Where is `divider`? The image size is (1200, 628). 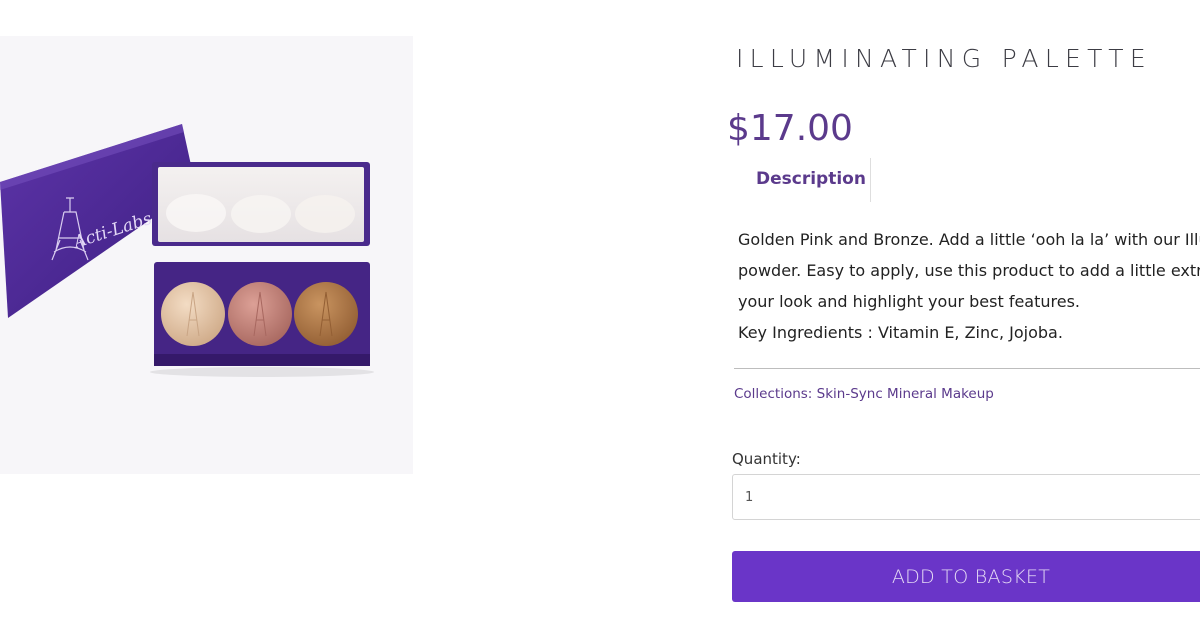
divider is located at coordinates (967, 368).